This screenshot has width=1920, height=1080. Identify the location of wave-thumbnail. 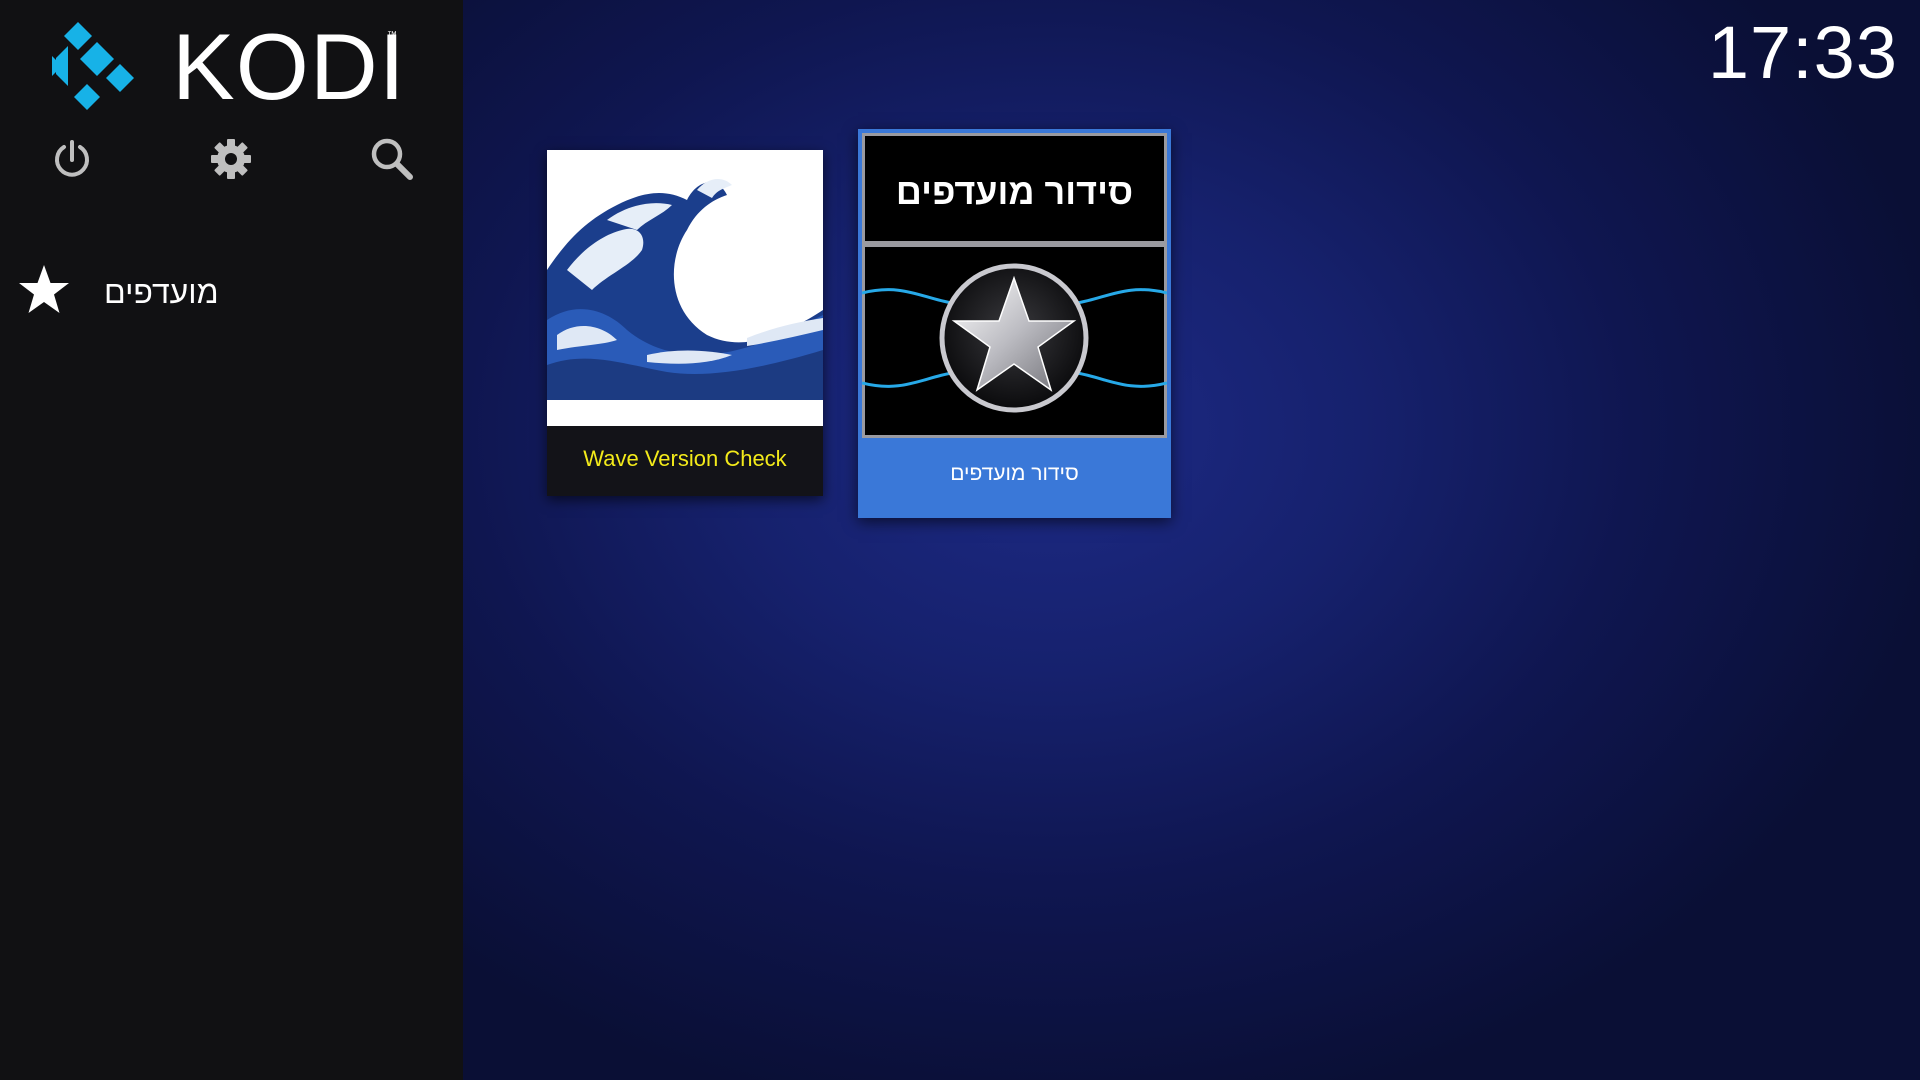
(685, 288).